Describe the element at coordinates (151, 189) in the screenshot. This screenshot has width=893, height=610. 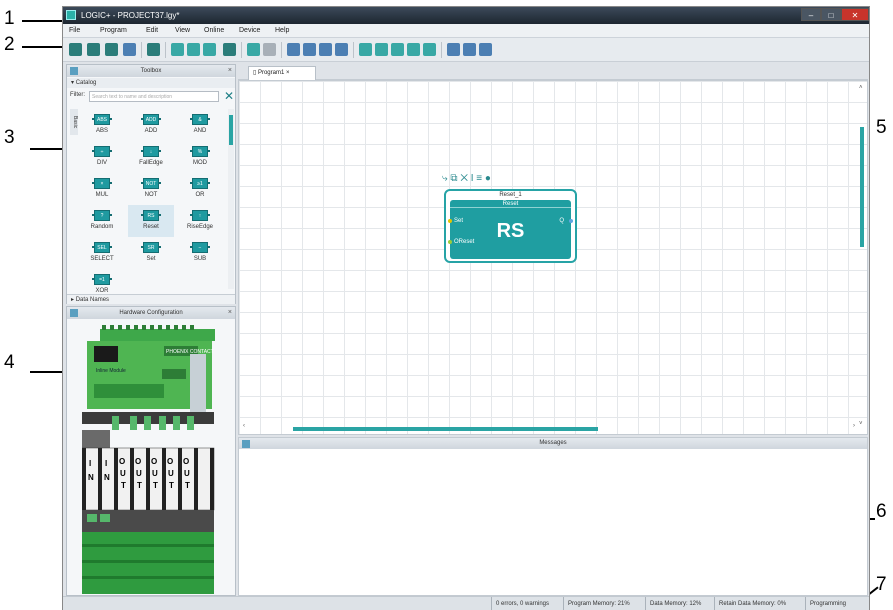
I see `block-item-not: NOT NOT` at that location.